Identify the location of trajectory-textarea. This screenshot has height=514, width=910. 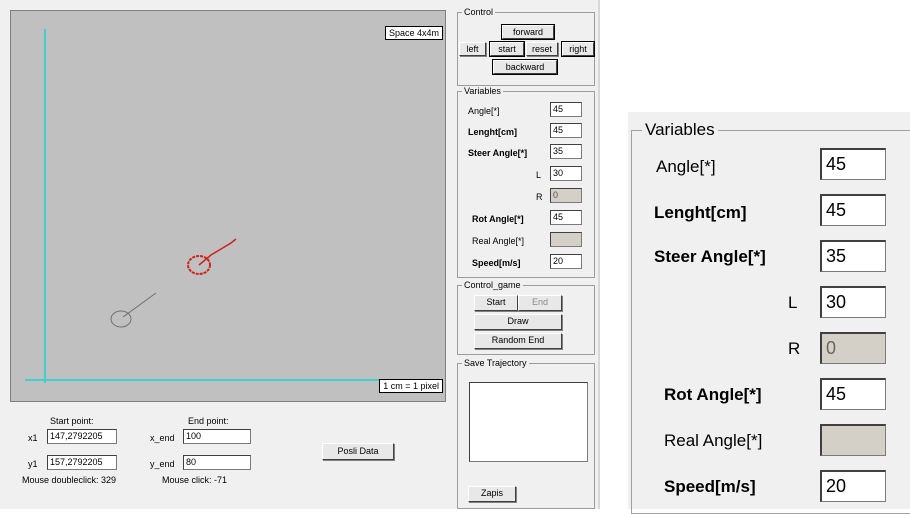
(528, 422).